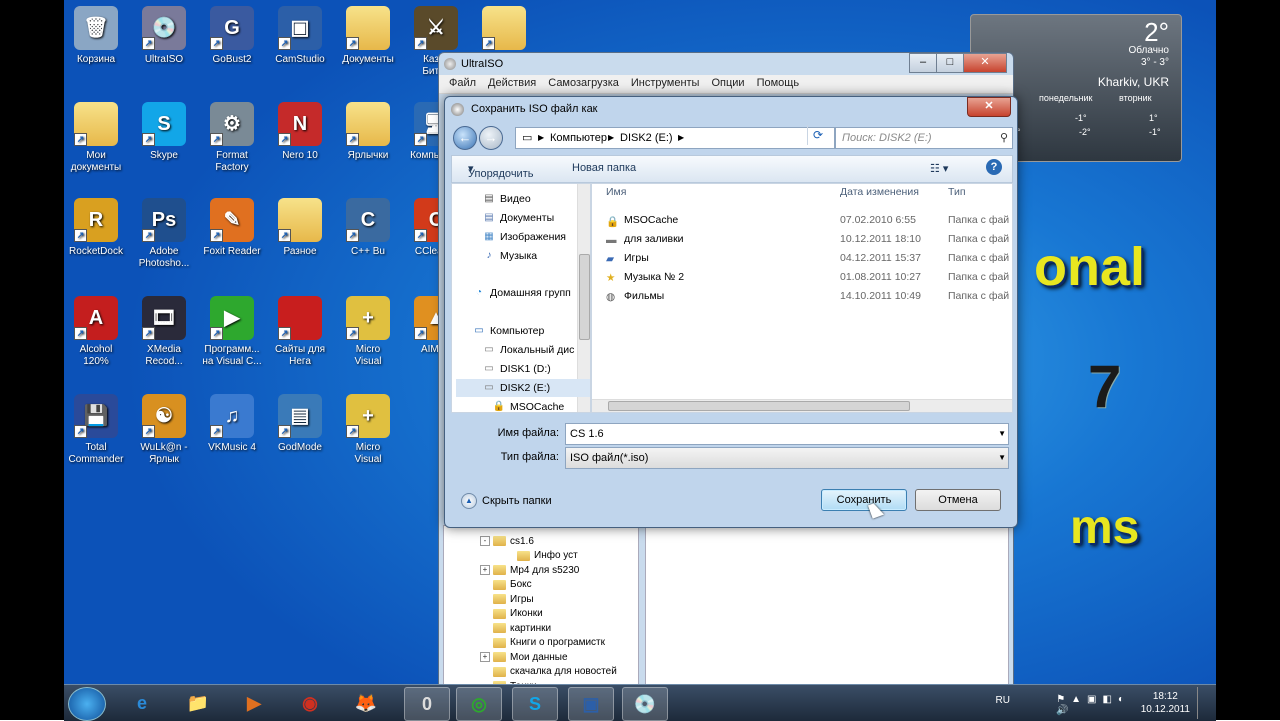 The image size is (1280, 721). I want to click on taskbar-button-app2: ◎, so click(479, 704).